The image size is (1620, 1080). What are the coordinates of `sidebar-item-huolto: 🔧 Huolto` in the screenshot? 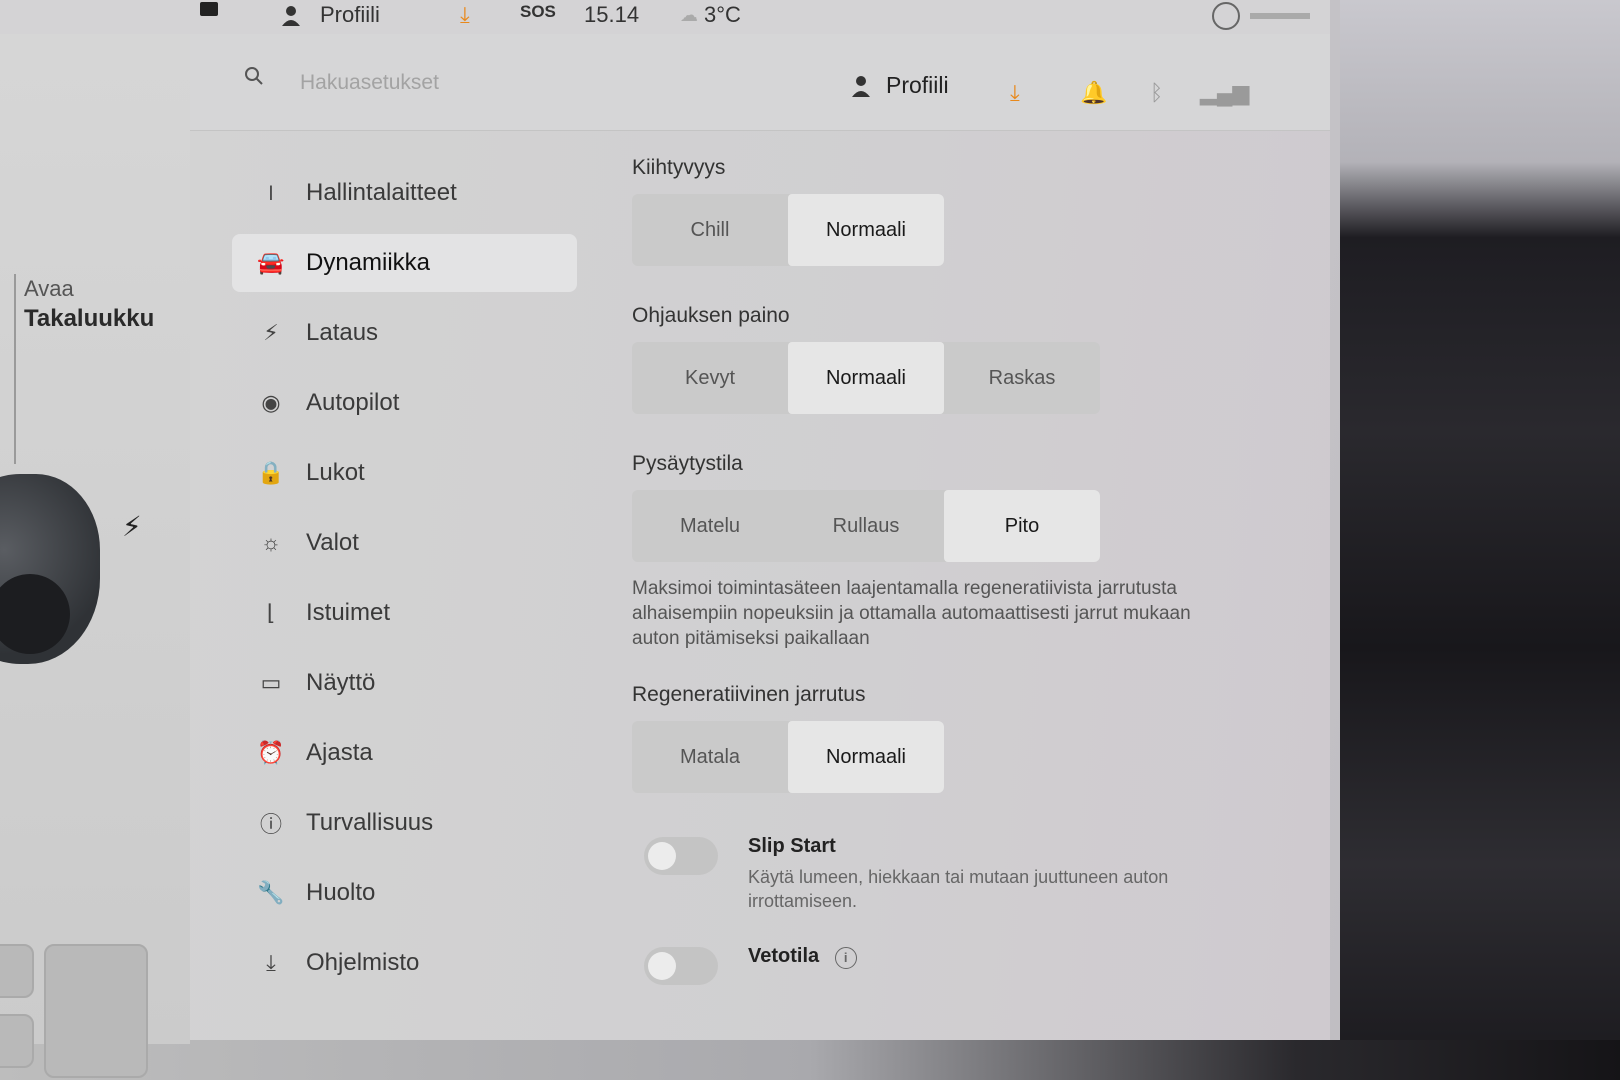 It's located at (404, 893).